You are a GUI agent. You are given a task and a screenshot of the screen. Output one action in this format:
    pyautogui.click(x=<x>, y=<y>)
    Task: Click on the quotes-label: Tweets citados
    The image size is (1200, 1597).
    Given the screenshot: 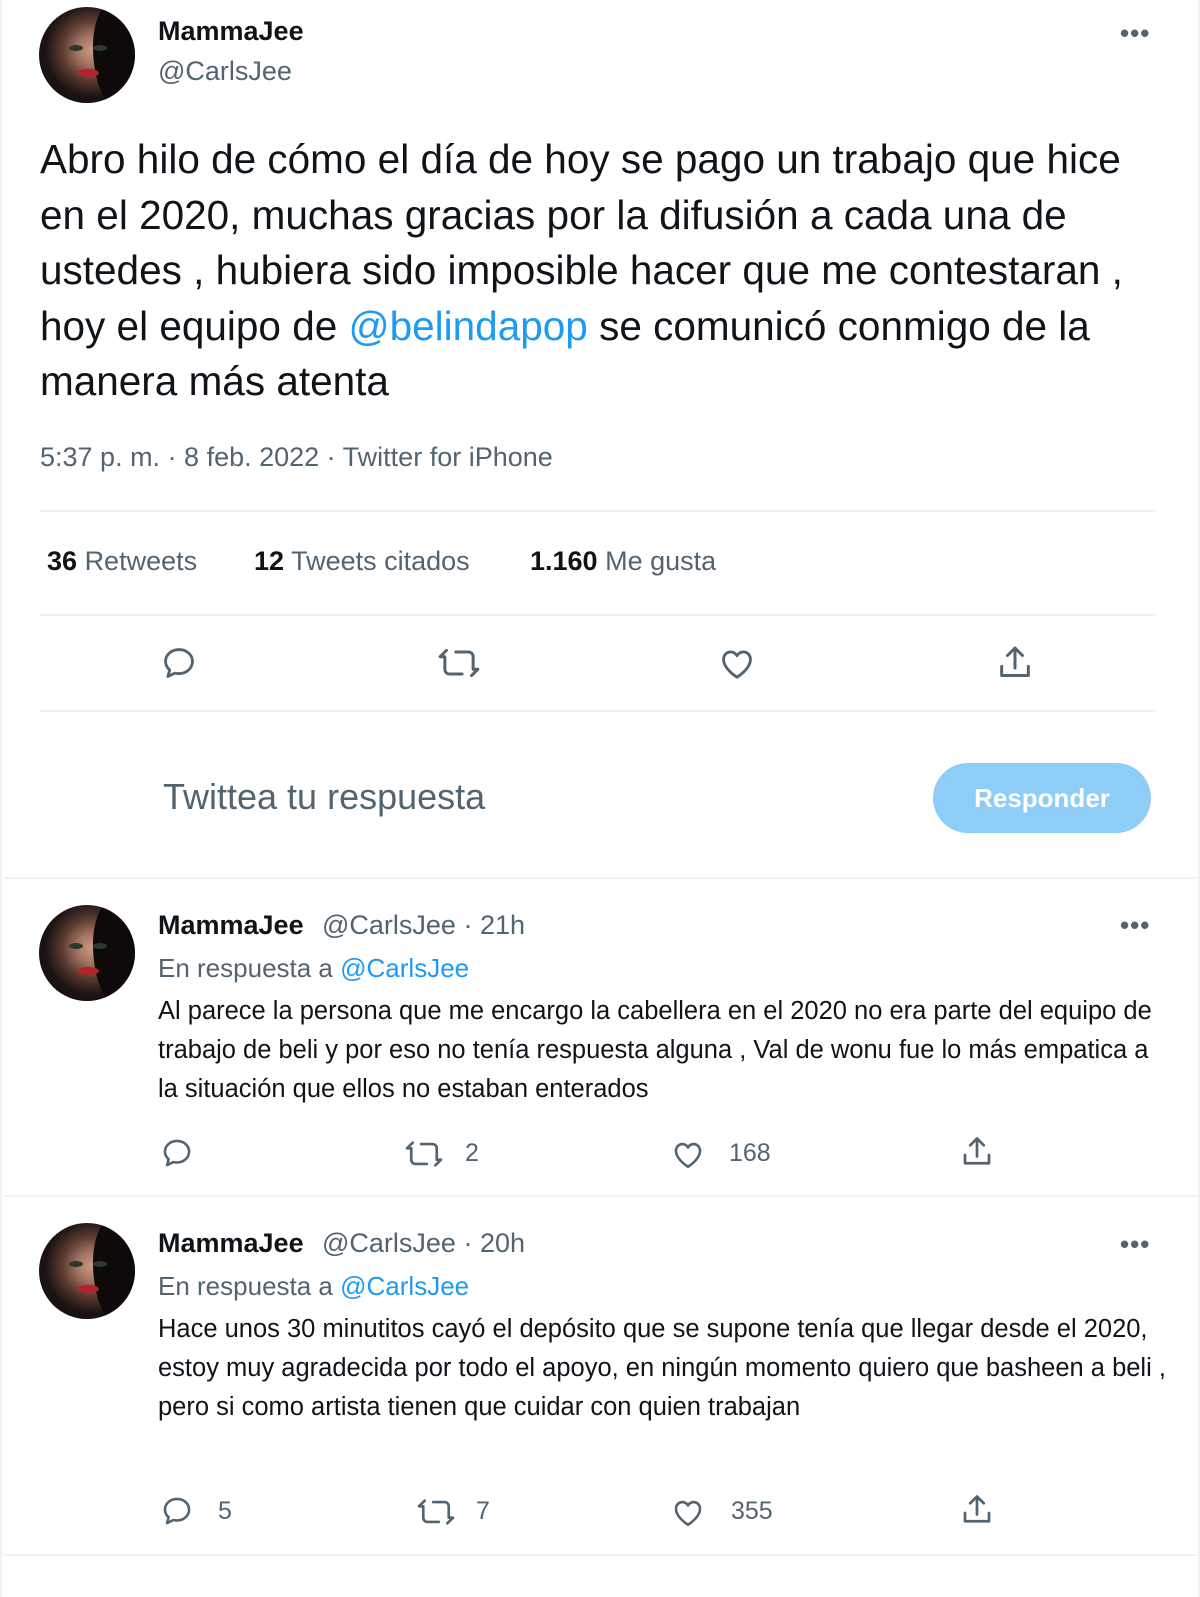 What is the action you would take?
    pyautogui.click(x=380, y=561)
    